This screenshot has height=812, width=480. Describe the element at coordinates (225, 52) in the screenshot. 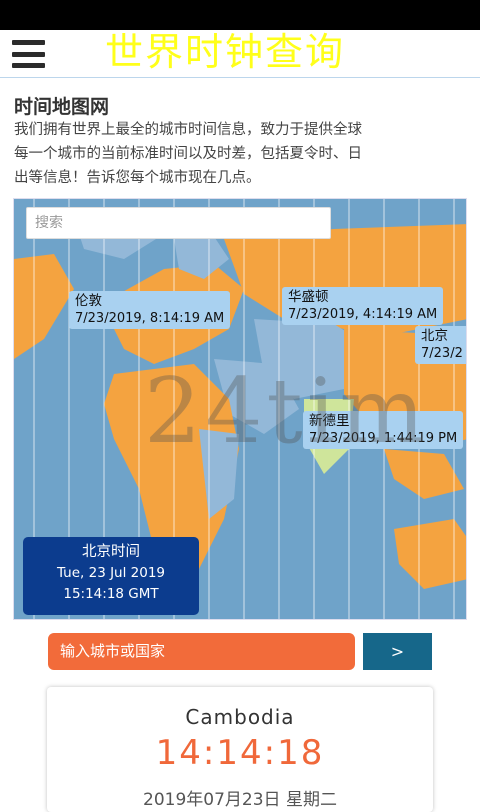

I see `app-title: 世界时钟查询` at that location.